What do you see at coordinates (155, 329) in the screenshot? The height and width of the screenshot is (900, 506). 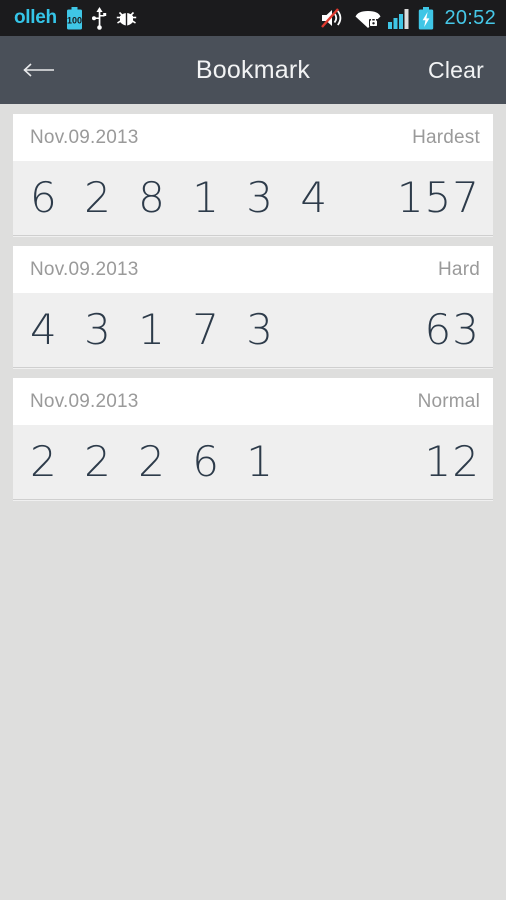 I see `bookmark-digits: 4 3 1 7 3` at bounding box center [155, 329].